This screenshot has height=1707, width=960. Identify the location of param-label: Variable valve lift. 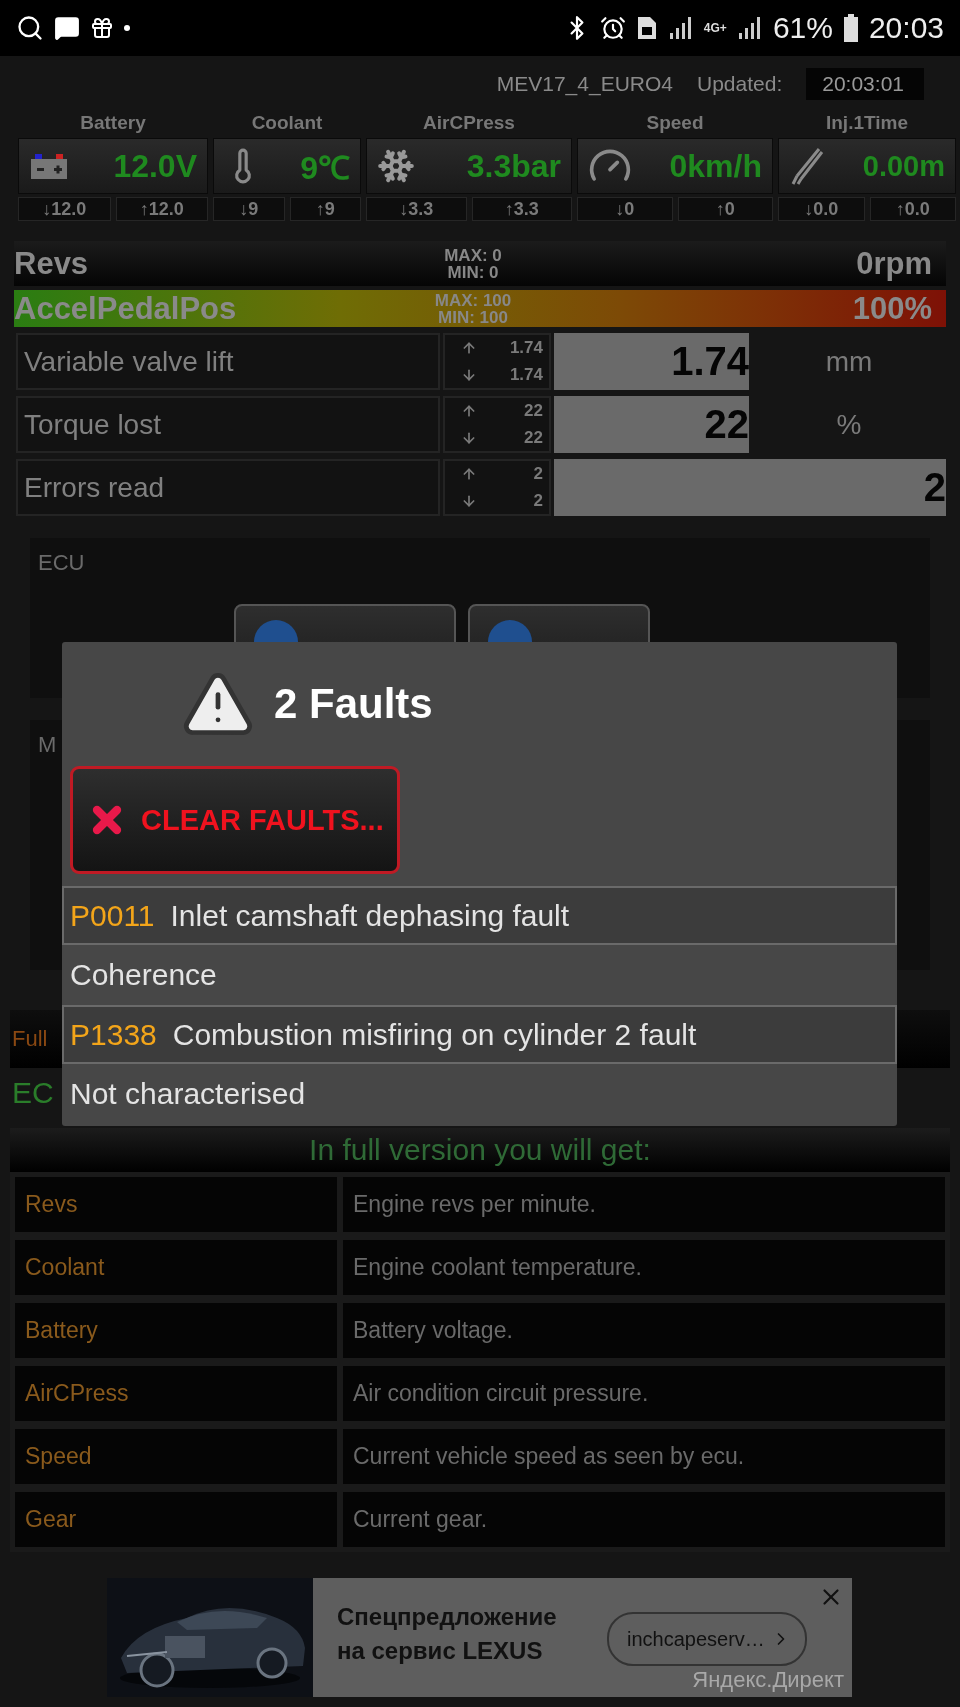
(228, 361).